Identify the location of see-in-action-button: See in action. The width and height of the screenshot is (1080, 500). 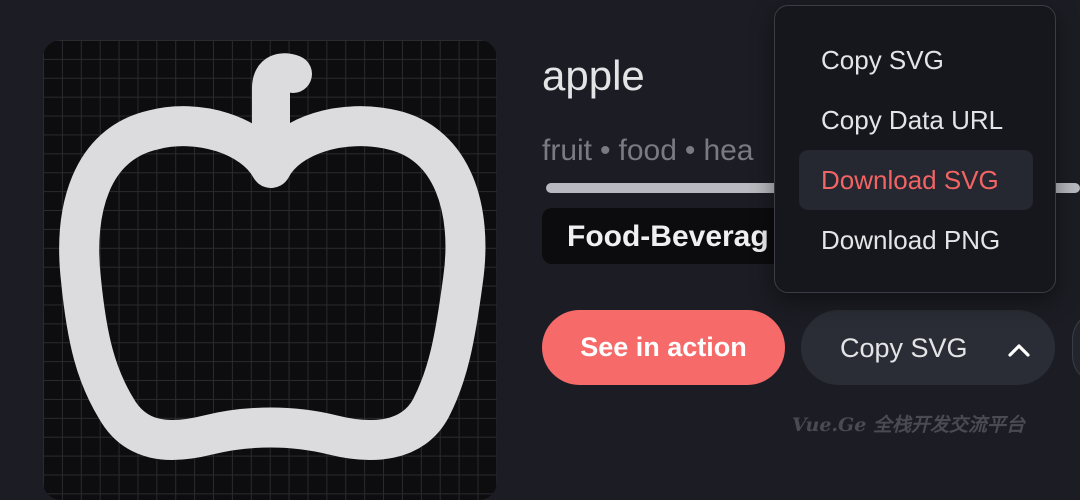
(663, 347).